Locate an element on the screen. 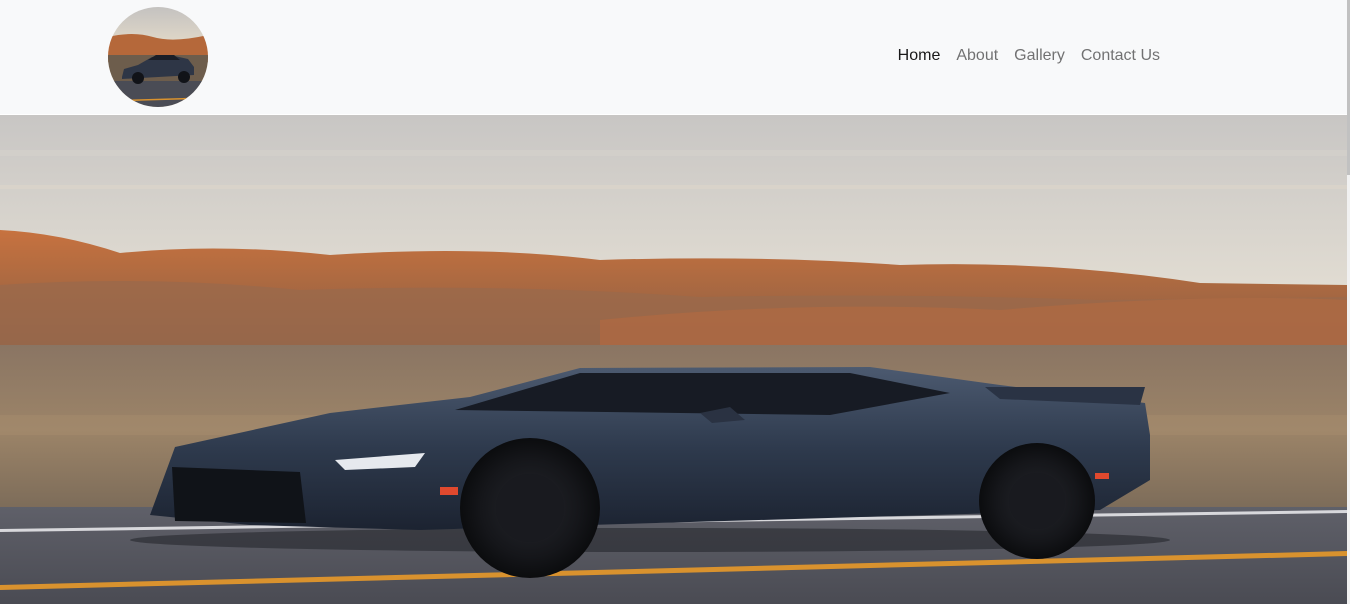  logo-image is located at coordinates (158, 57).